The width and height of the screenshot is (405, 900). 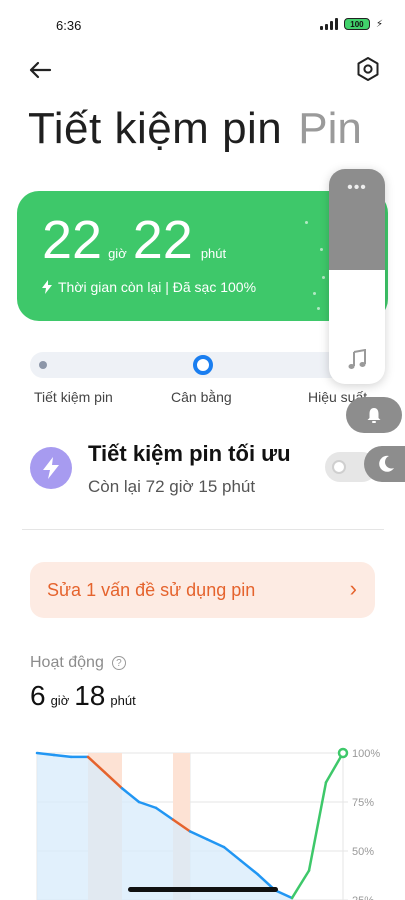 I want to click on mode-label-balanced: Cân bằng, so click(x=201, y=397).